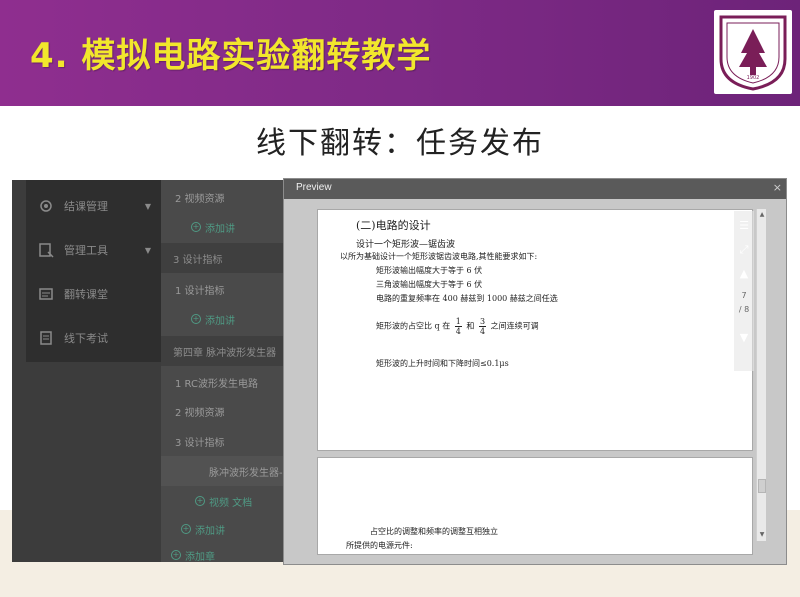 The width and height of the screenshot is (800, 597). Describe the element at coordinates (753, 78) in the screenshot. I see `svg-text: 1902` at that location.